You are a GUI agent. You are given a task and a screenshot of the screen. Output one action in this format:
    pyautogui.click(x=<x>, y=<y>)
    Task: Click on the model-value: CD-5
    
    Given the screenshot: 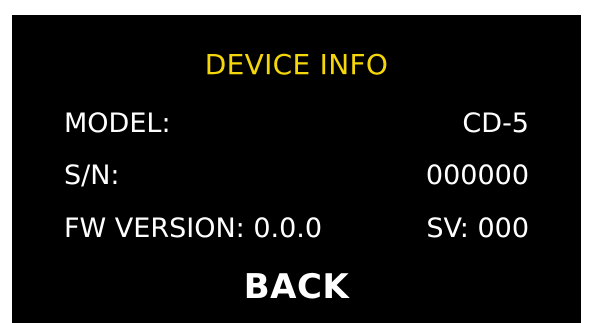 What is the action you would take?
    pyautogui.click(x=495, y=123)
    